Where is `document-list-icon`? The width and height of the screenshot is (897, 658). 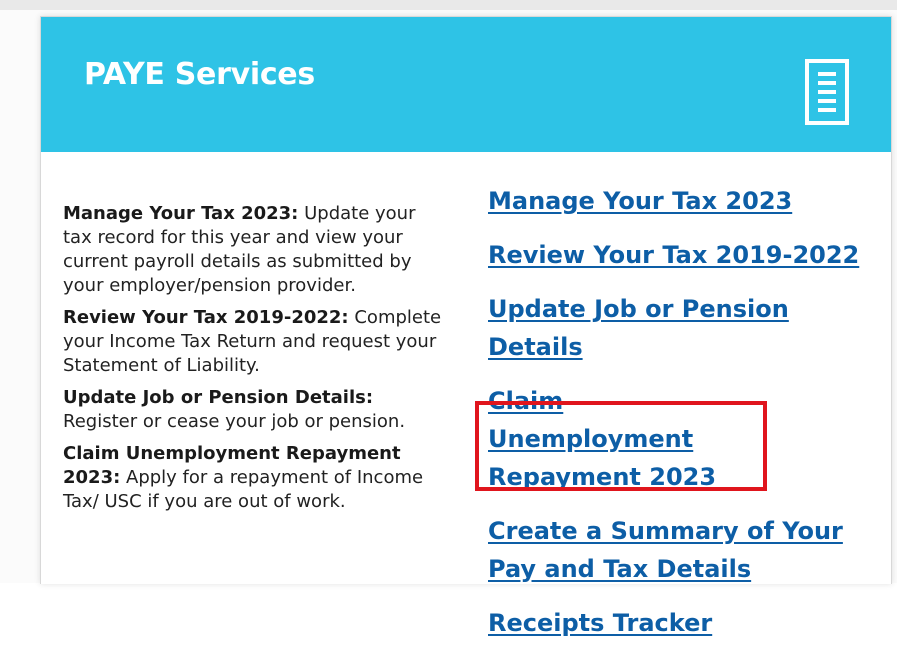
document-list-icon is located at coordinates (827, 92).